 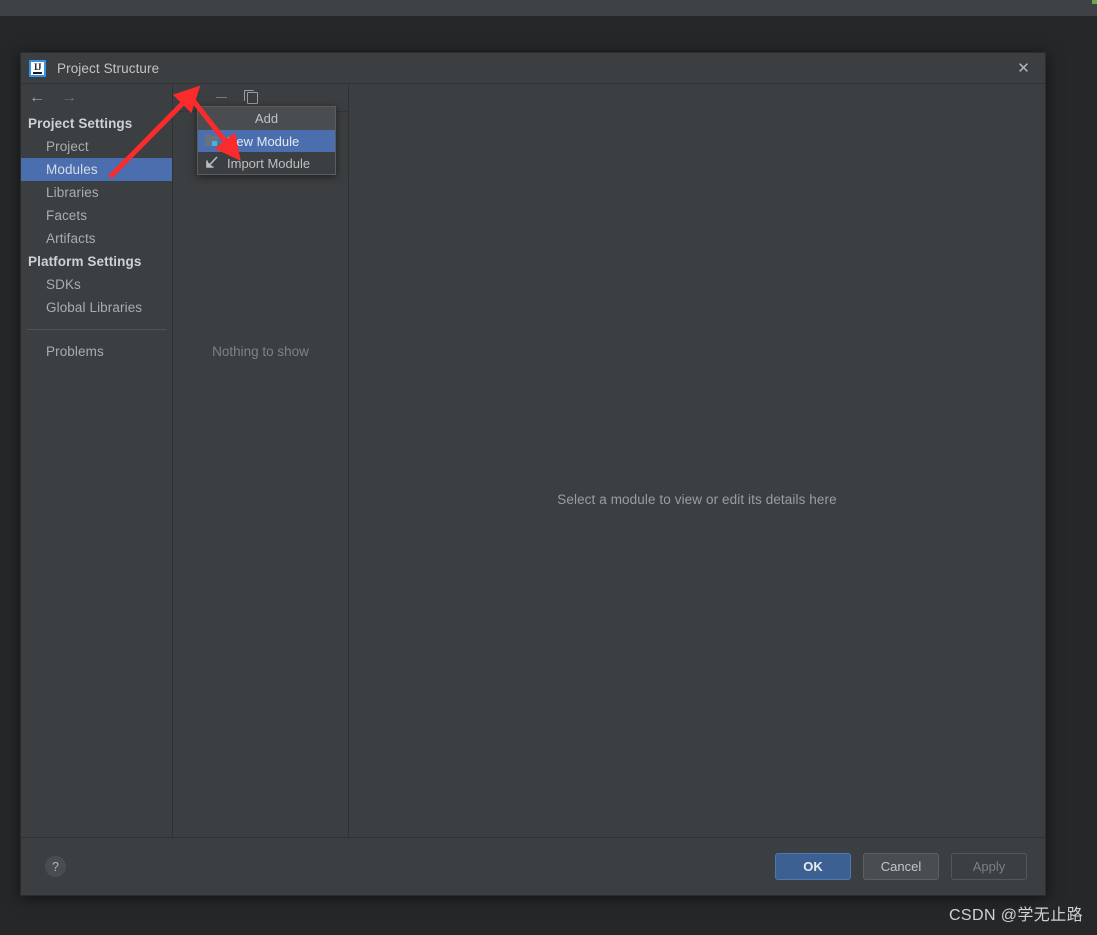 What do you see at coordinates (96, 351) in the screenshot?
I see `sidebar-item-problems: Problems` at bounding box center [96, 351].